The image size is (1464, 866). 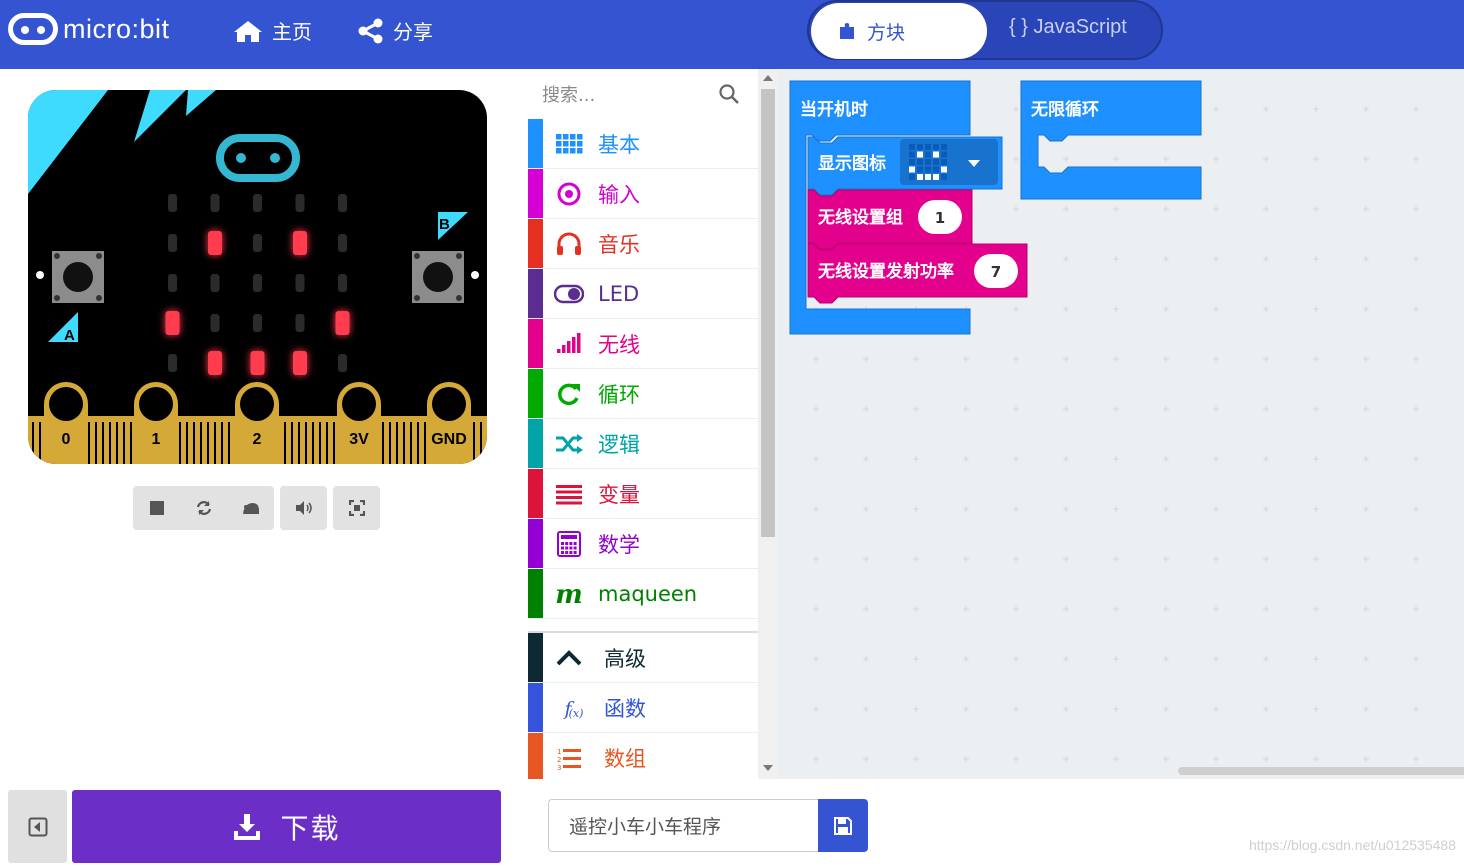 What do you see at coordinates (453, 226) in the screenshot?
I see `button-b-label: B` at bounding box center [453, 226].